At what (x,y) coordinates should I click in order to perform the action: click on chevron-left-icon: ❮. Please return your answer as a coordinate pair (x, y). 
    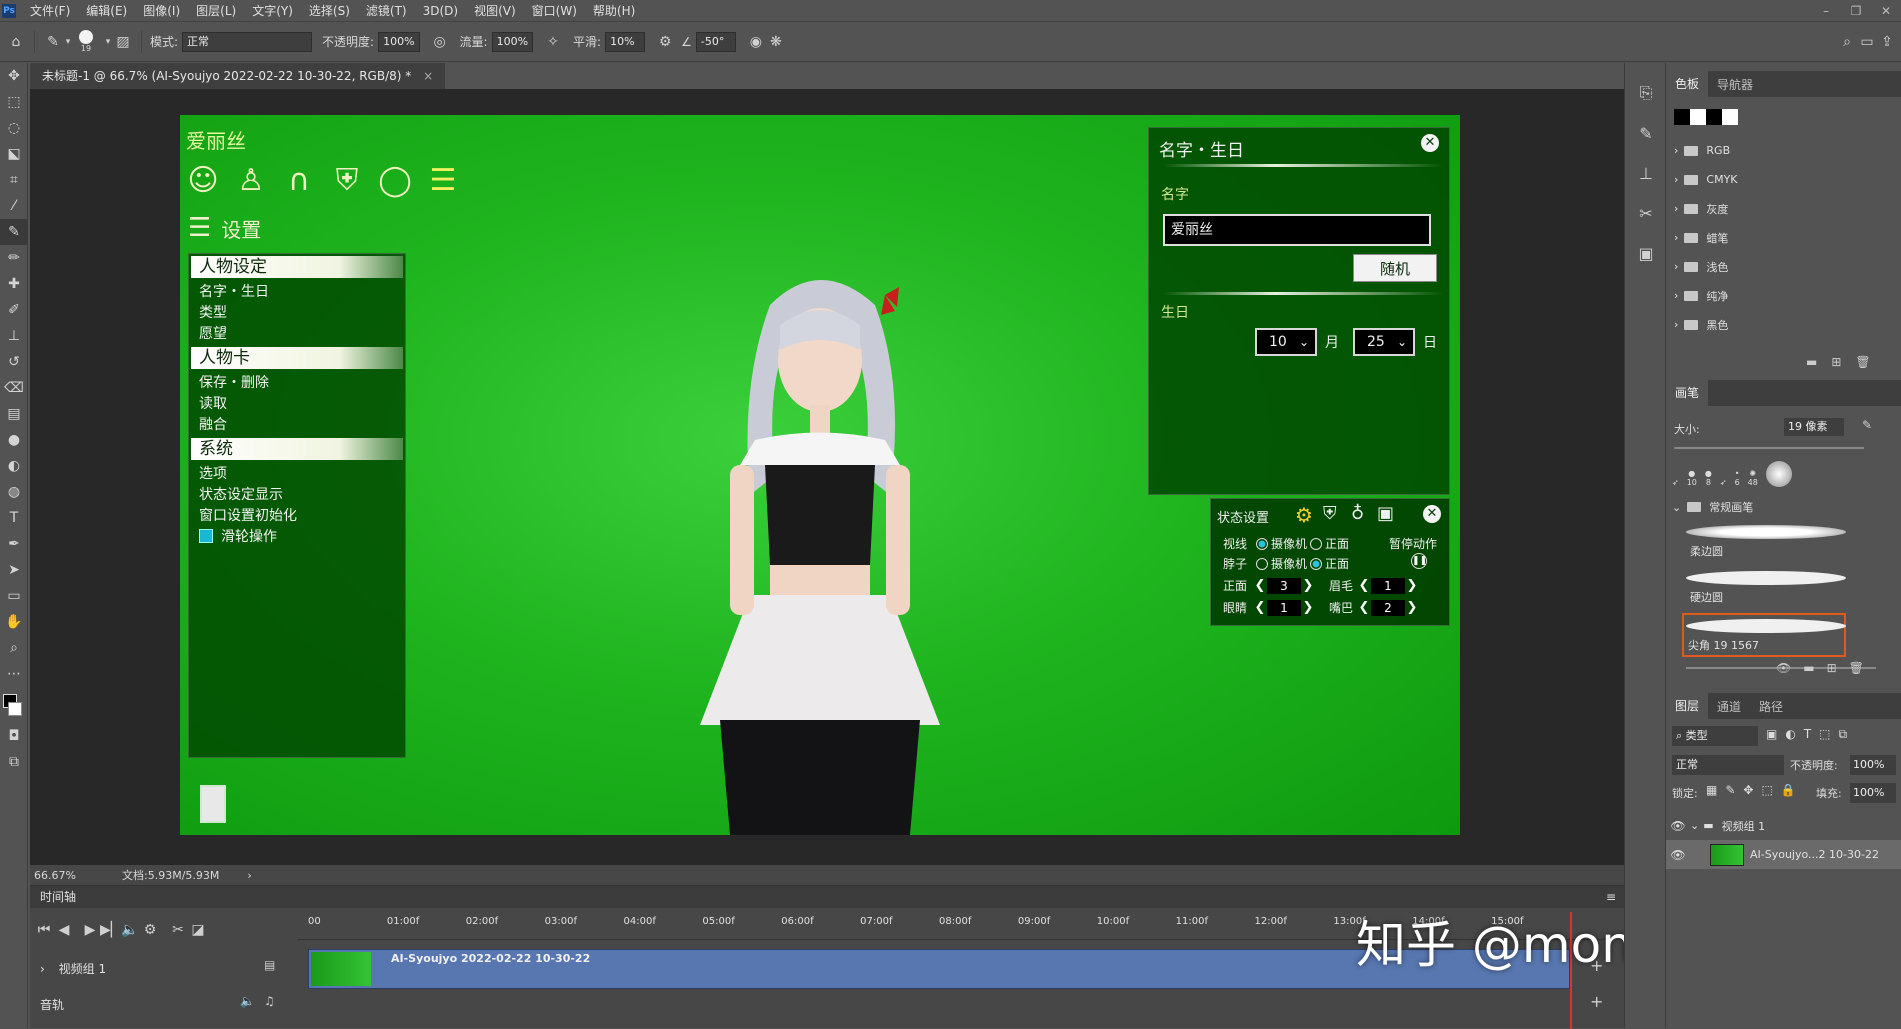
    Looking at the image, I should click on (1260, 607).